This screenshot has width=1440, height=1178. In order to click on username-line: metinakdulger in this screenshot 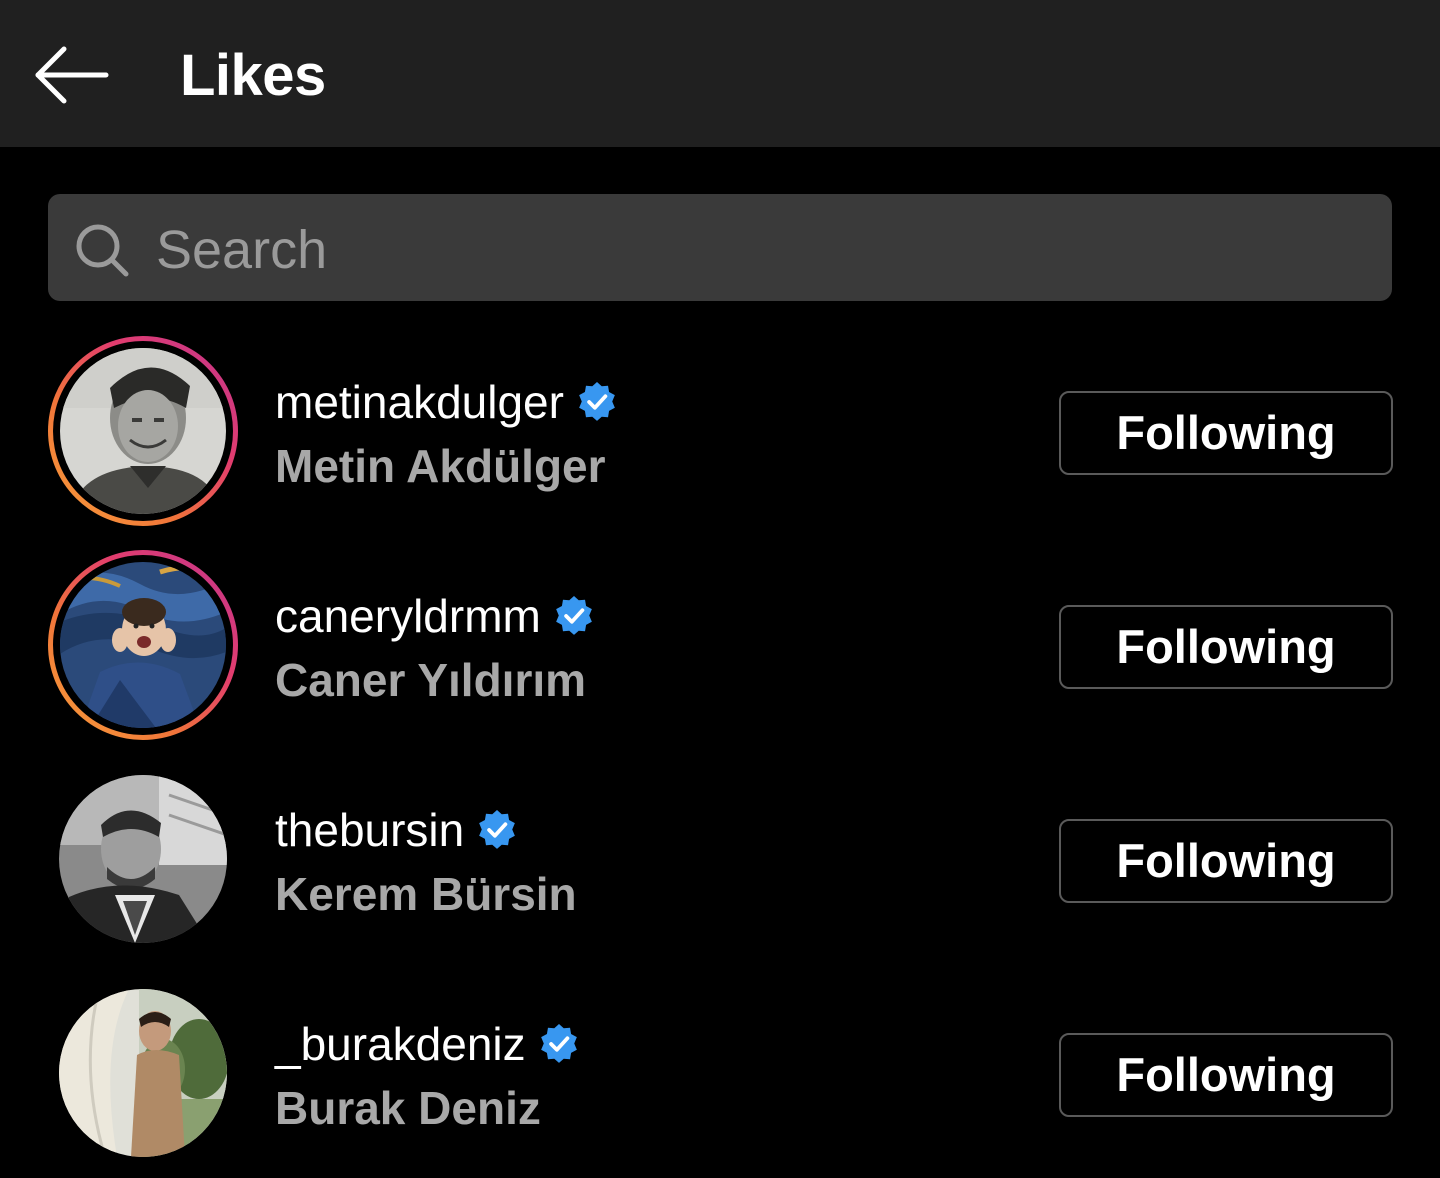, I will do `click(446, 402)`.